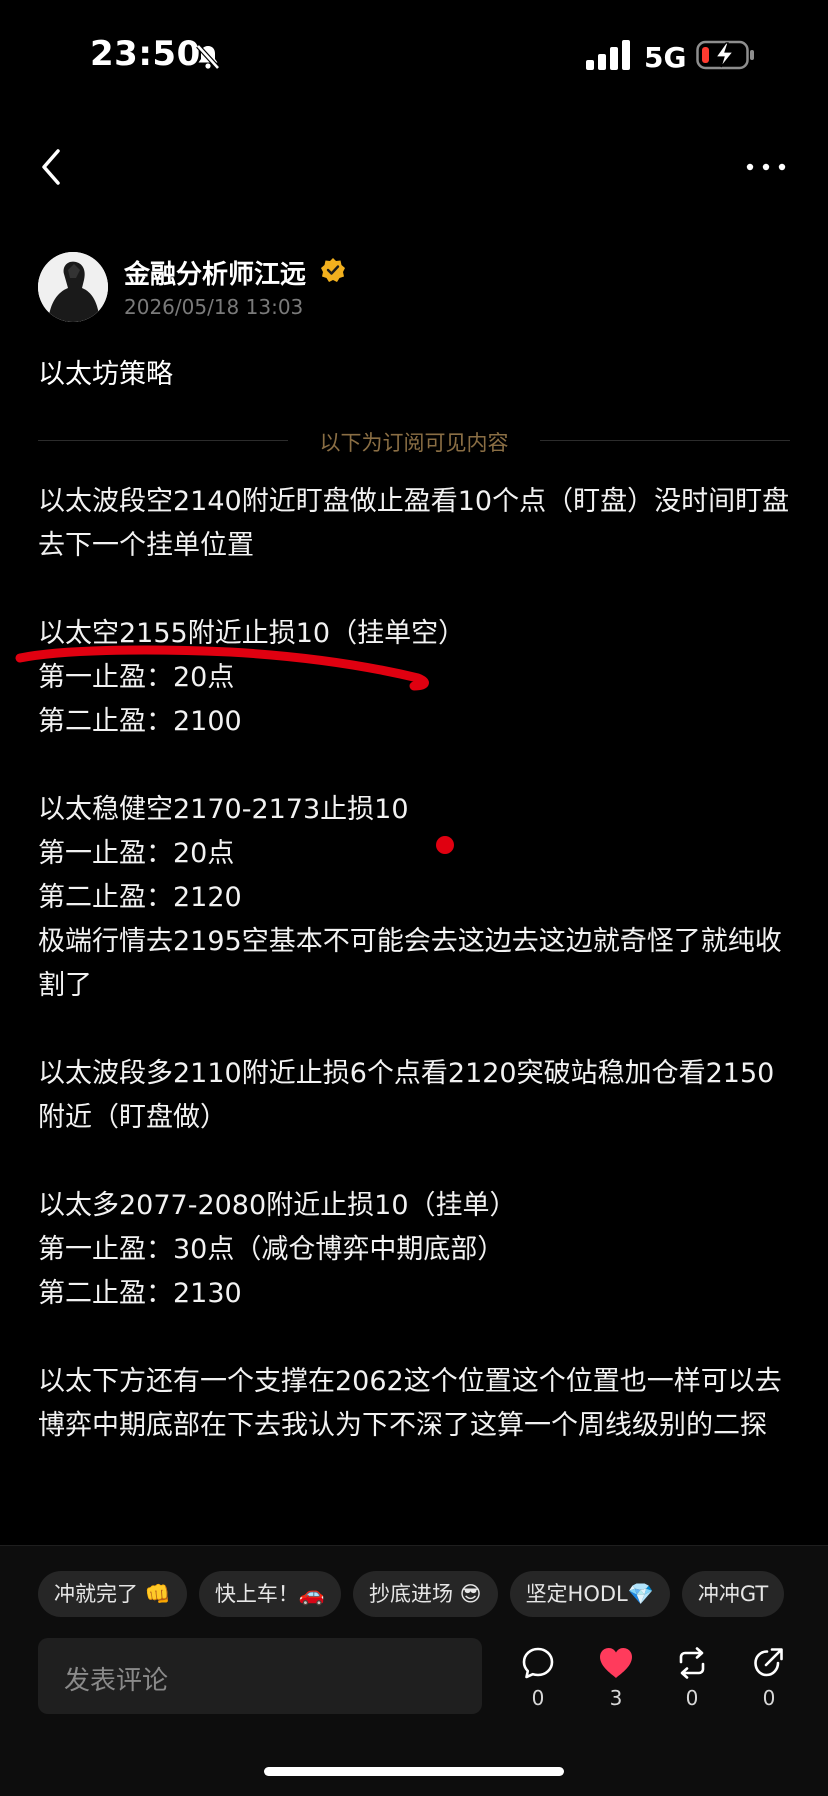 This screenshot has height=1796, width=828. What do you see at coordinates (269, 1594) in the screenshot?
I see `quick-reply-chip: 快上车！🚗` at bounding box center [269, 1594].